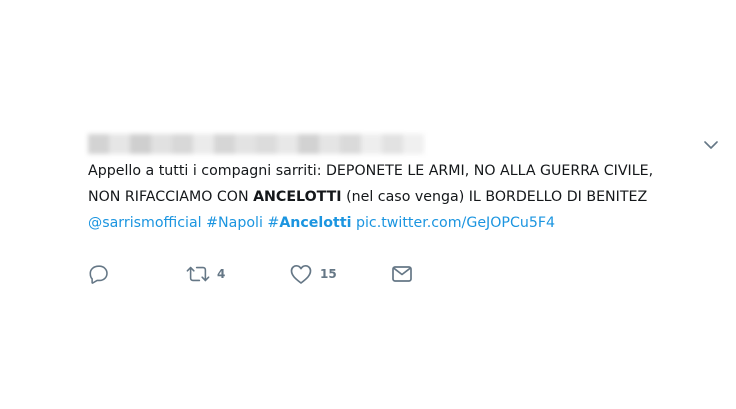  I want to click on tweet-text-bold-keyword: ANCELOTTI, so click(297, 197).